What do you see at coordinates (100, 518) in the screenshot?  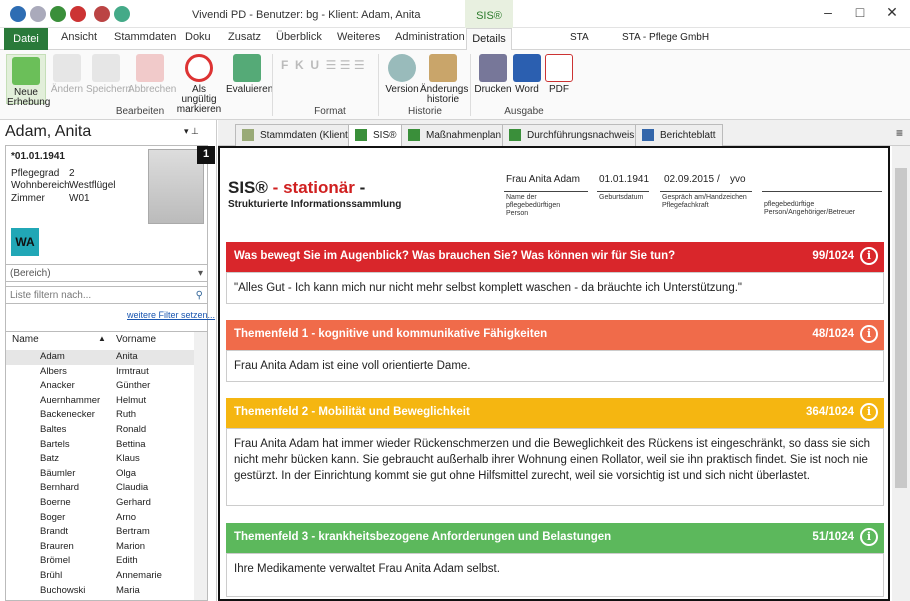 I see `list-item: Boger Arno` at bounding box center [100, 518].